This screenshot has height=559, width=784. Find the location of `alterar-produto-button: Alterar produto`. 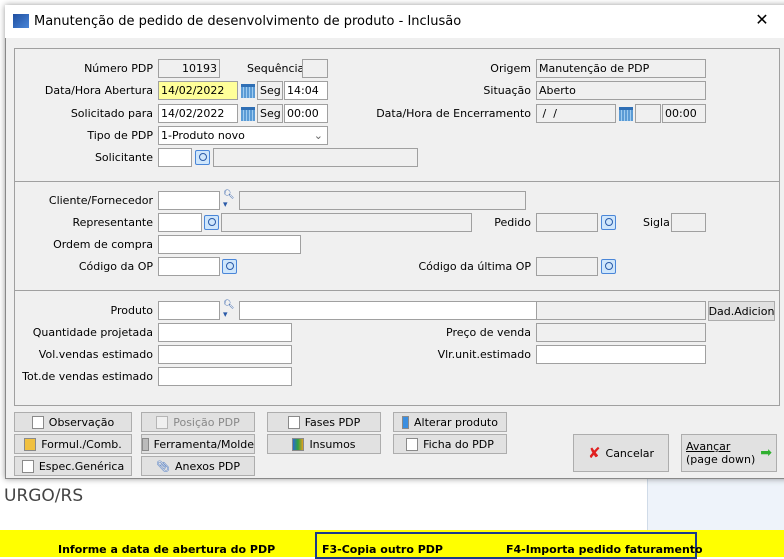

alterar-produto-button: Alterar produto is located at coordinates (450, 422).